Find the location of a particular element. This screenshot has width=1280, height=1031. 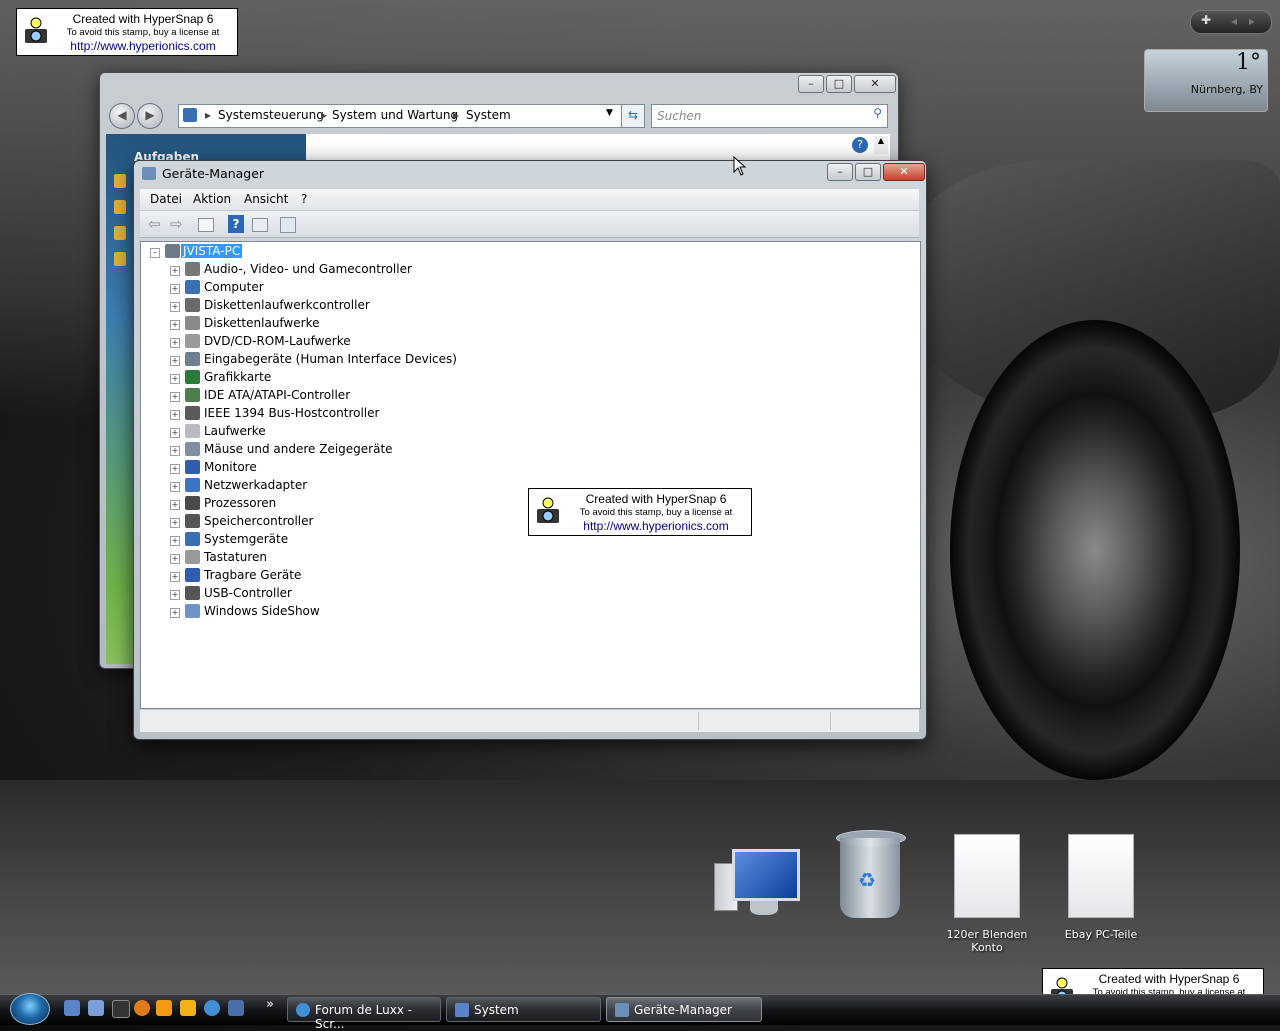

mouse-icon is located at coordinates (192, 449).